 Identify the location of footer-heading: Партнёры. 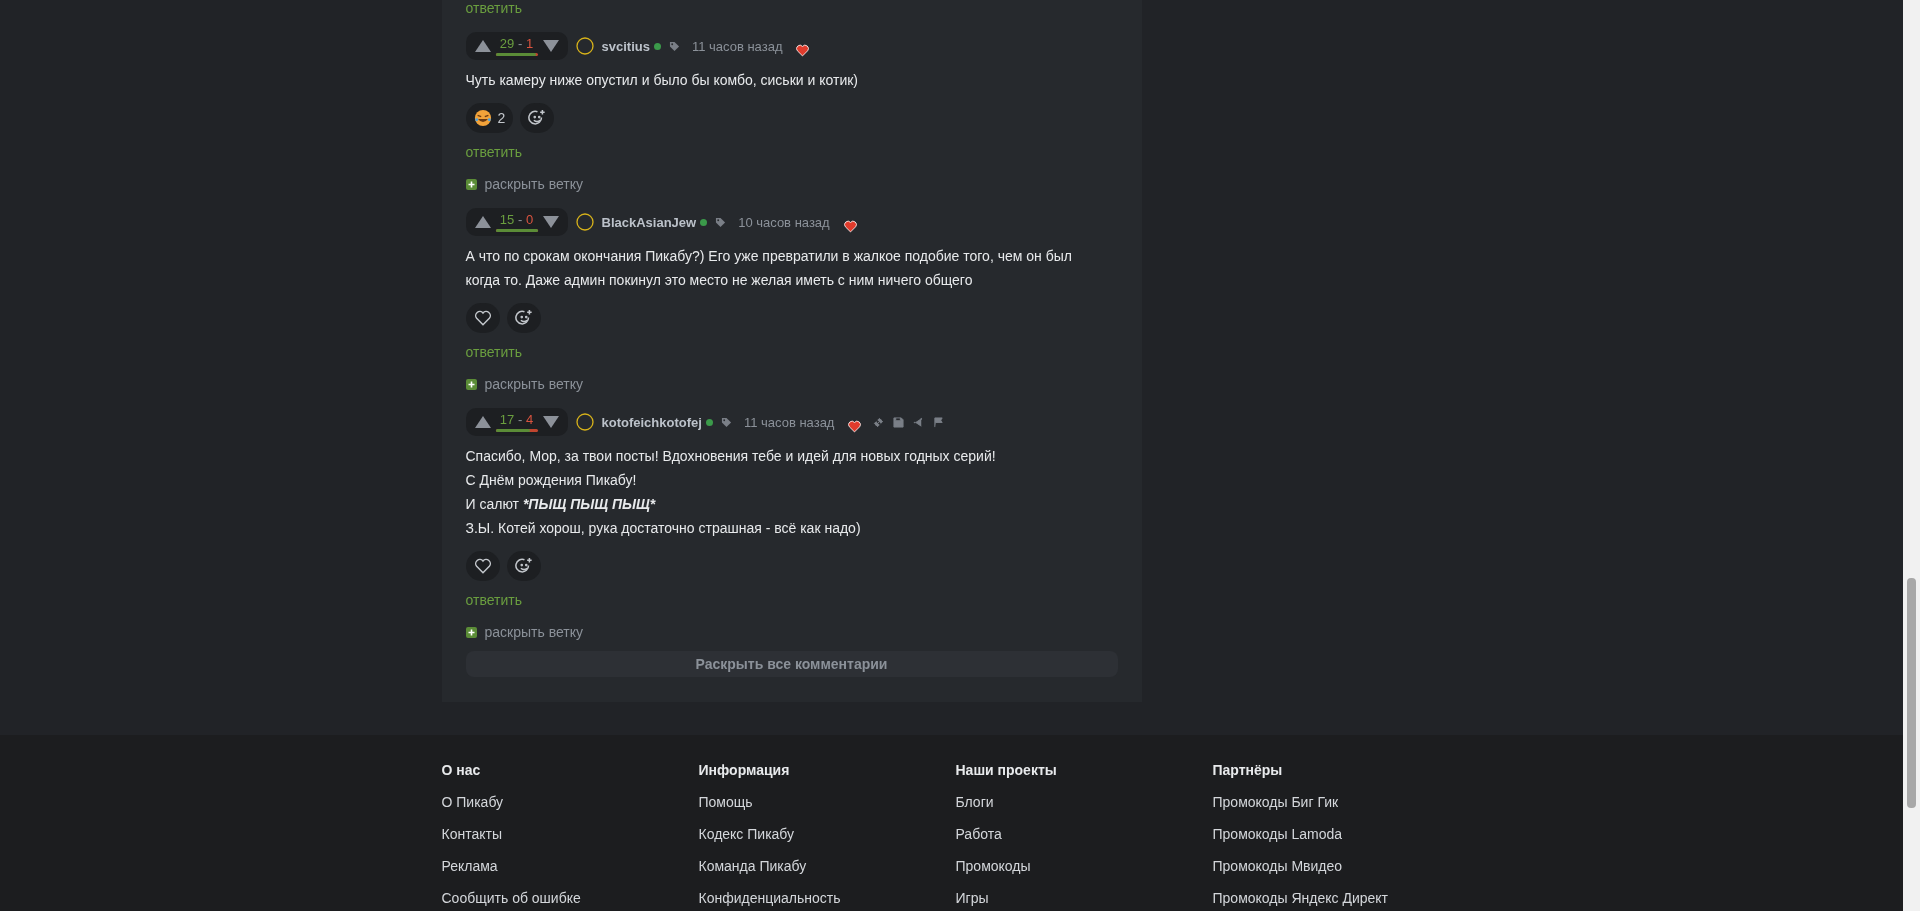
(1248, 770).